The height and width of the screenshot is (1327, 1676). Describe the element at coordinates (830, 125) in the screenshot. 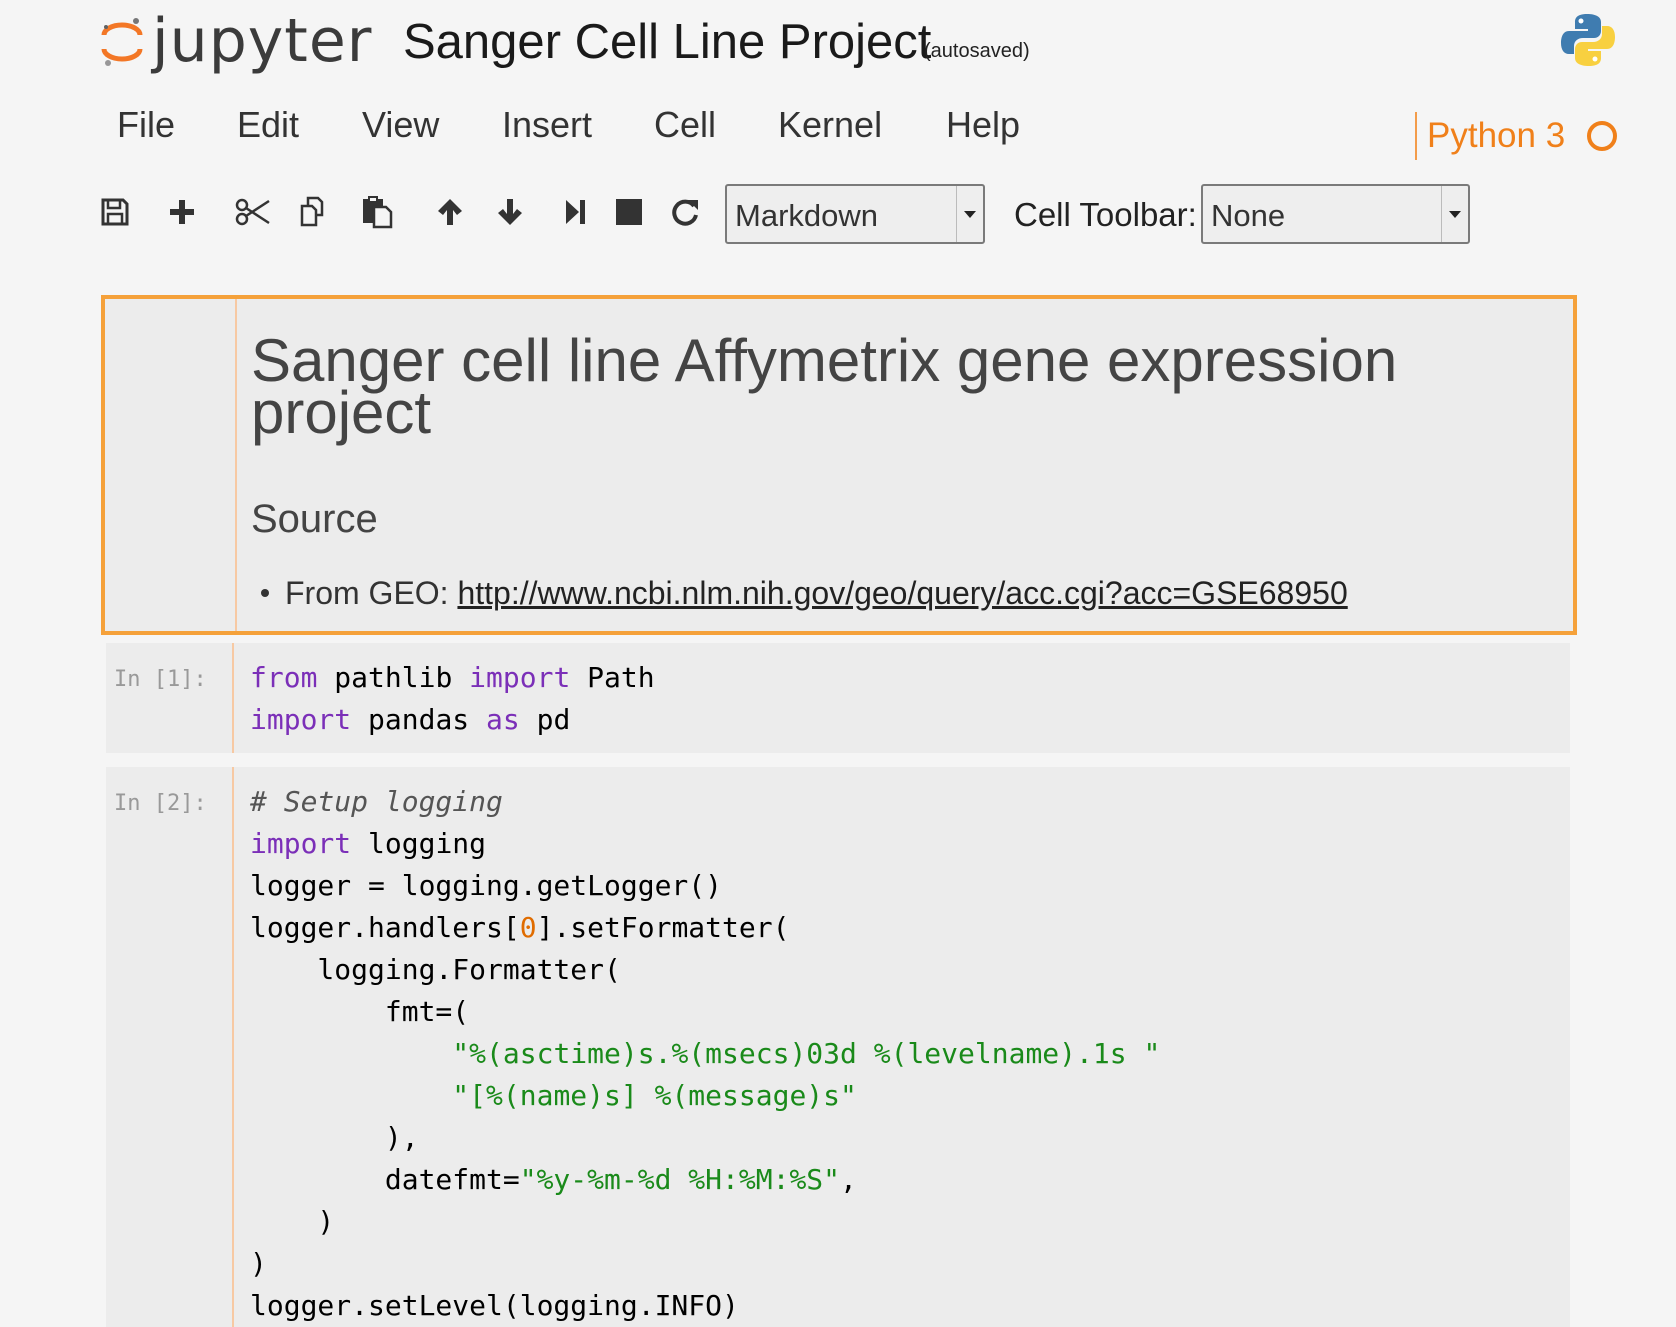

I see `menu-kernel: Kernel` at that location.